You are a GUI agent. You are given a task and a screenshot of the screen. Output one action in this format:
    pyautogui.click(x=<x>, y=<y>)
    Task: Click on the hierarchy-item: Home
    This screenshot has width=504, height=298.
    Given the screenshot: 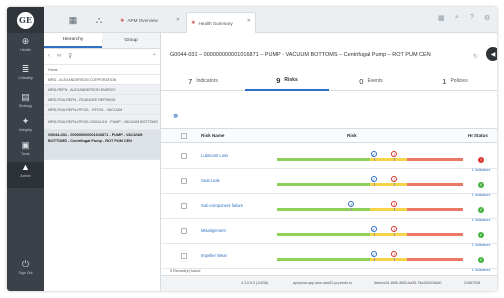 What is the action you would take?
    pyautogui.click(x=102, y=70)
    